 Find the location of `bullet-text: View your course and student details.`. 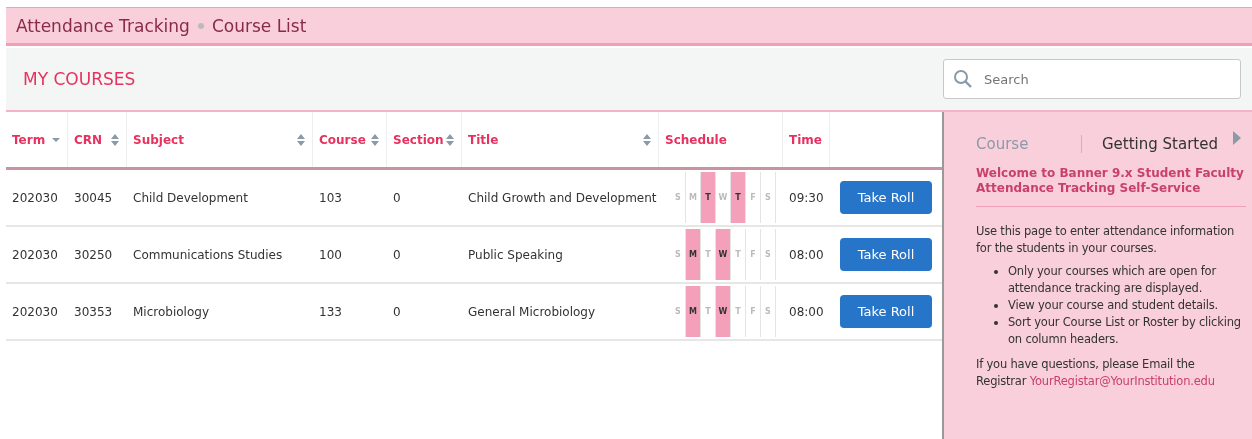

bullet-text: View your course and student details. is located at coordinates (1113, 305).